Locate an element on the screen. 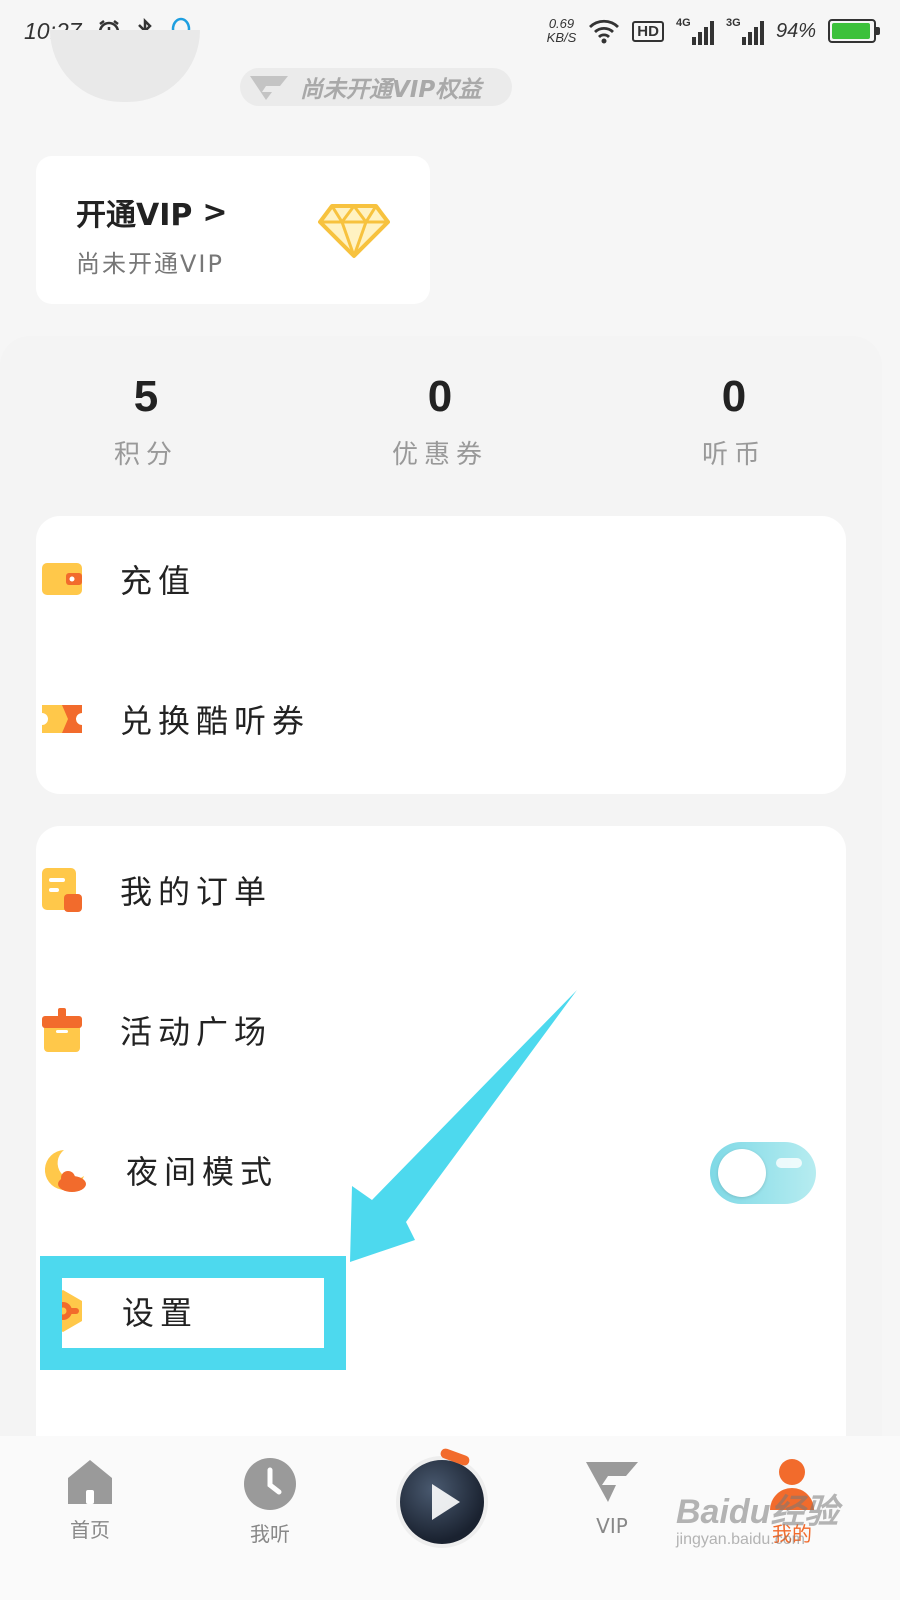 This screenshot has height=1600, width=900. vip-icon is located at coordinates (612, 1482).